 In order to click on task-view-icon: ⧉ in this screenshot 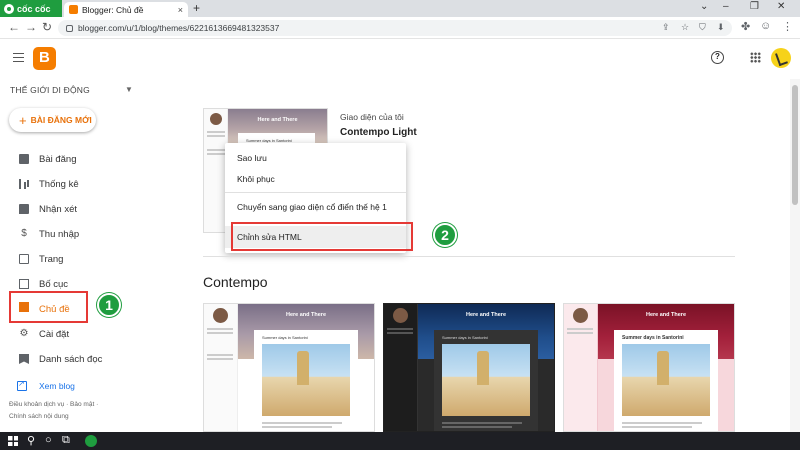, I will do `click(66, 440)`.